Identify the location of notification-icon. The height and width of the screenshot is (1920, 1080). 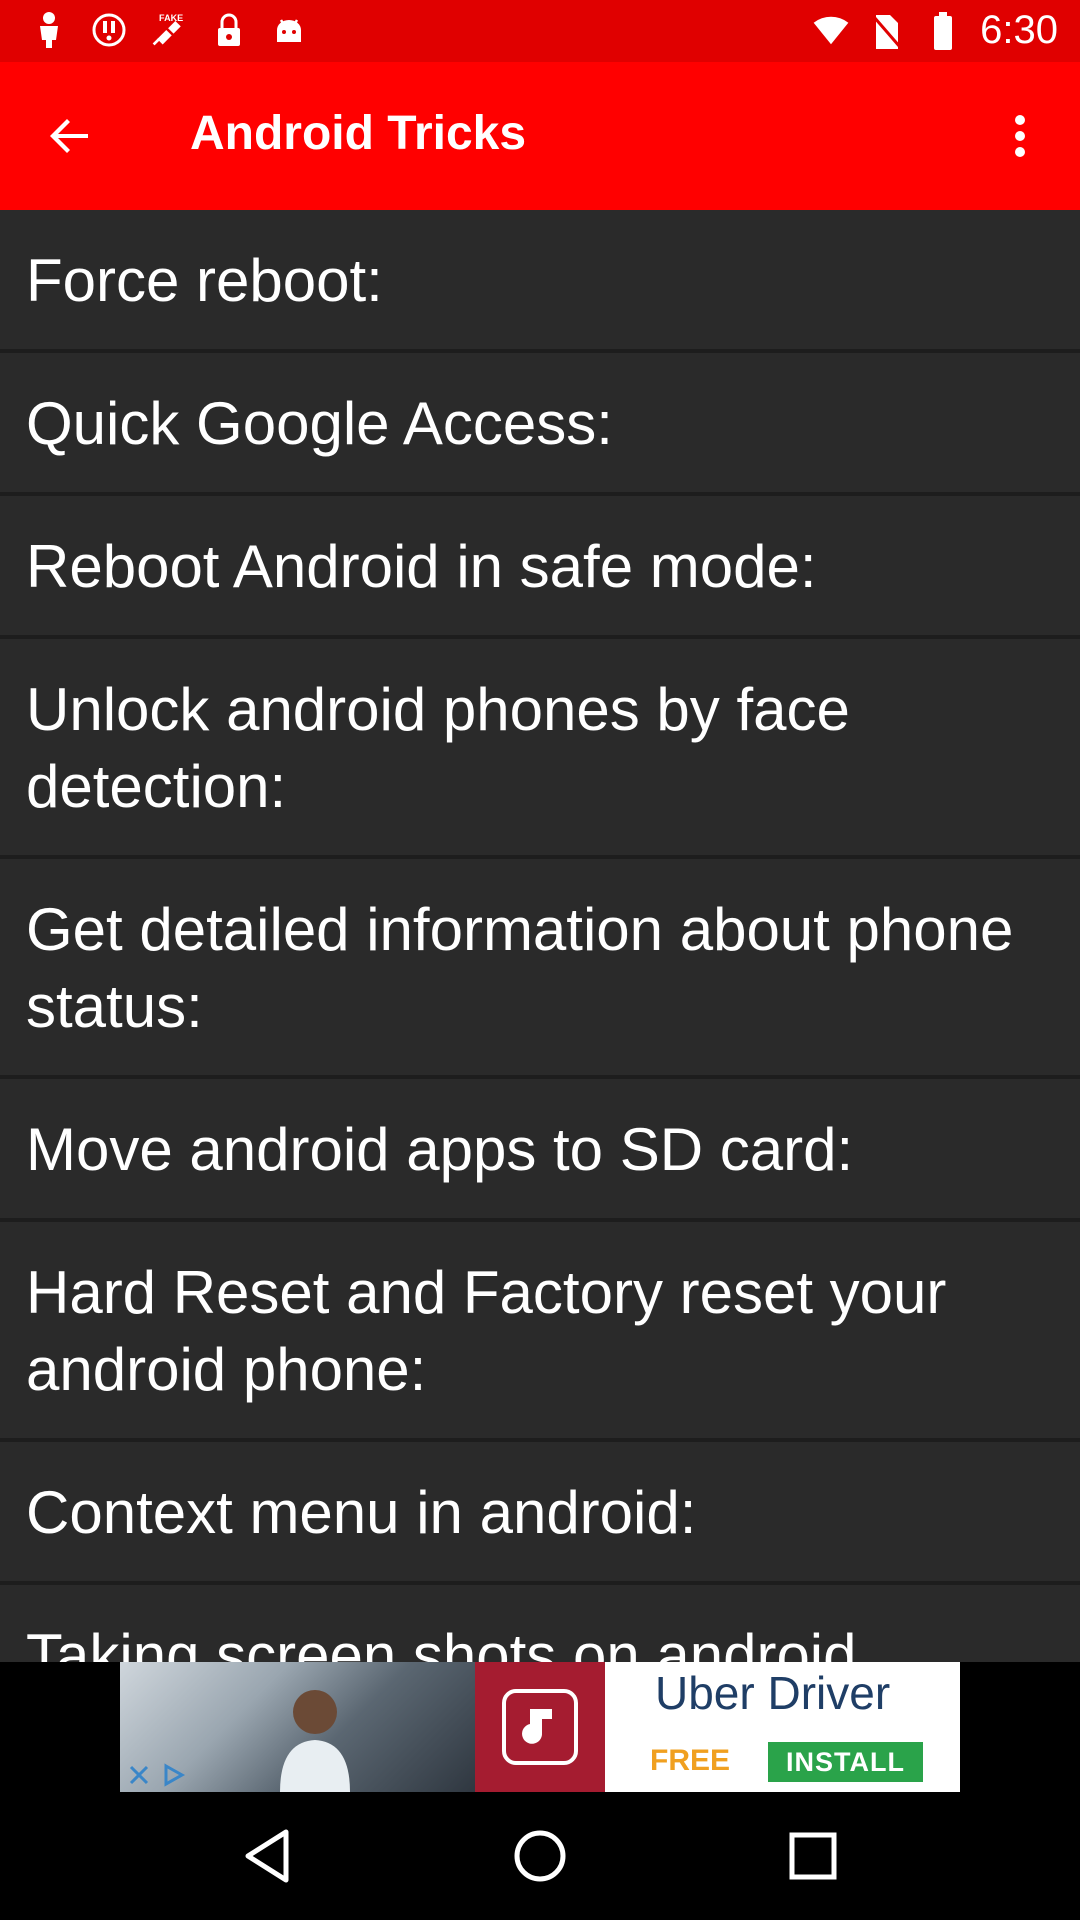
(49, 30).